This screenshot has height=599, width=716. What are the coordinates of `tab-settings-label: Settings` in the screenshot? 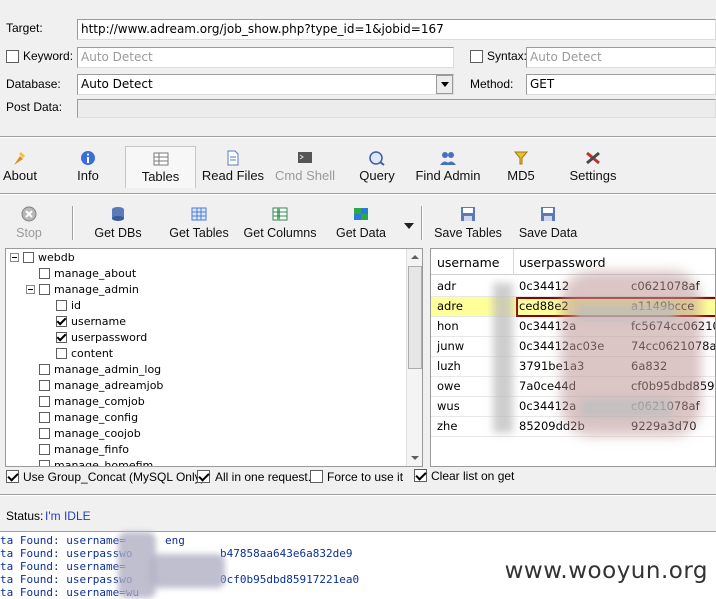 It's located at (593, 175).